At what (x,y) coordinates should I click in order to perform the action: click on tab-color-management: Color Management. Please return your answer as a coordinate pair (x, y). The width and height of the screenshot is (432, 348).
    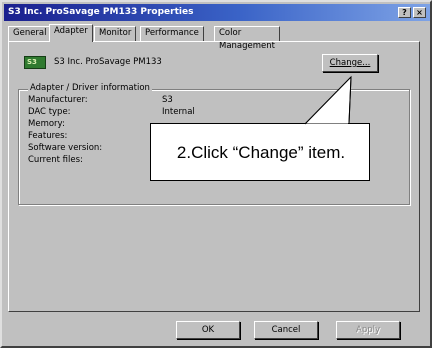
    Looking at the image, I should click on (247, 38).